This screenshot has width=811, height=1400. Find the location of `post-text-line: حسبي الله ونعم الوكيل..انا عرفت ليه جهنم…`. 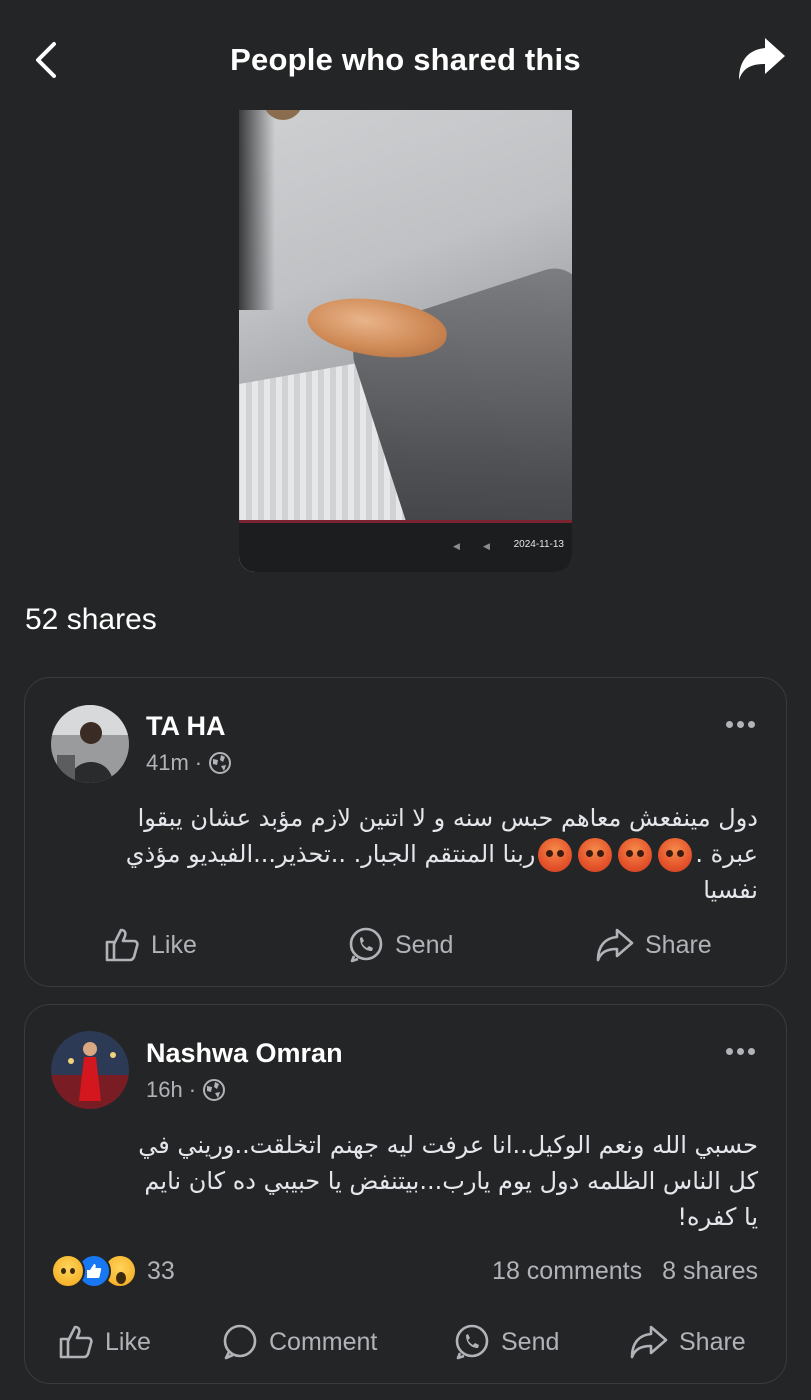

post-text-line: حسبي الله ونعم الوكيل..انا عرفت ليه جهنم… is located at coordinates (448, 1145).